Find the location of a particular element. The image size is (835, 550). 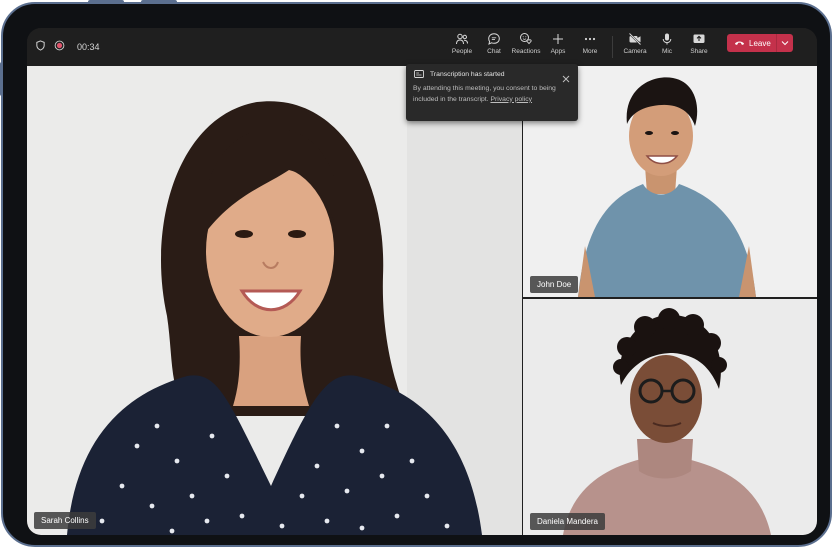

phone-hangup-icon is located at coordinates (739, 43).